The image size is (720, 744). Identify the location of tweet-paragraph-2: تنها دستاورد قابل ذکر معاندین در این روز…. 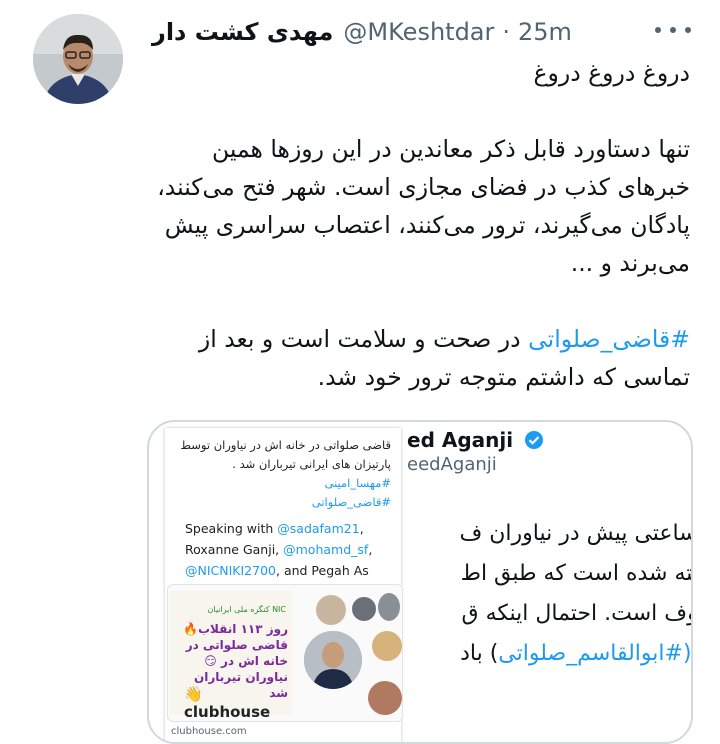
(423, 206).